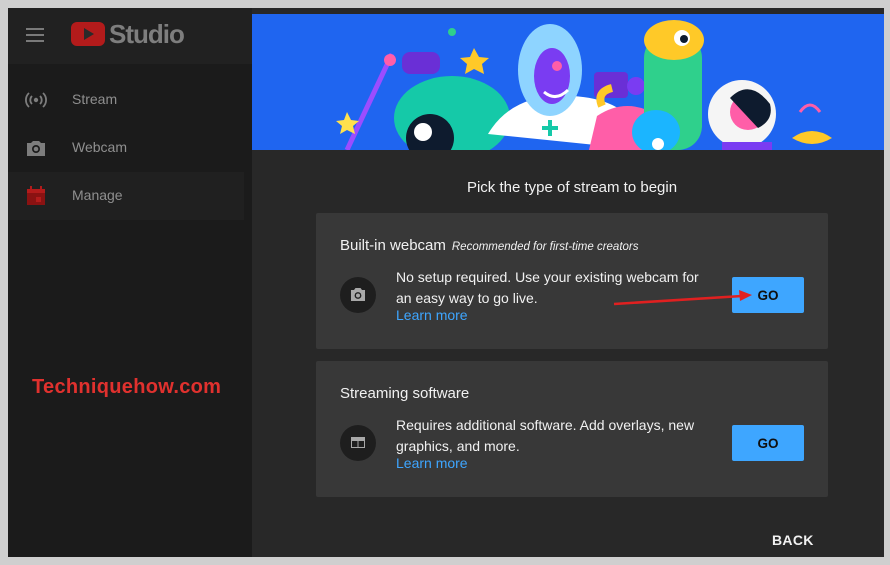 The width and height of the screenshot is (890, 565). I want to click on sidebar-item-stream: Stream, so click(126, 100).